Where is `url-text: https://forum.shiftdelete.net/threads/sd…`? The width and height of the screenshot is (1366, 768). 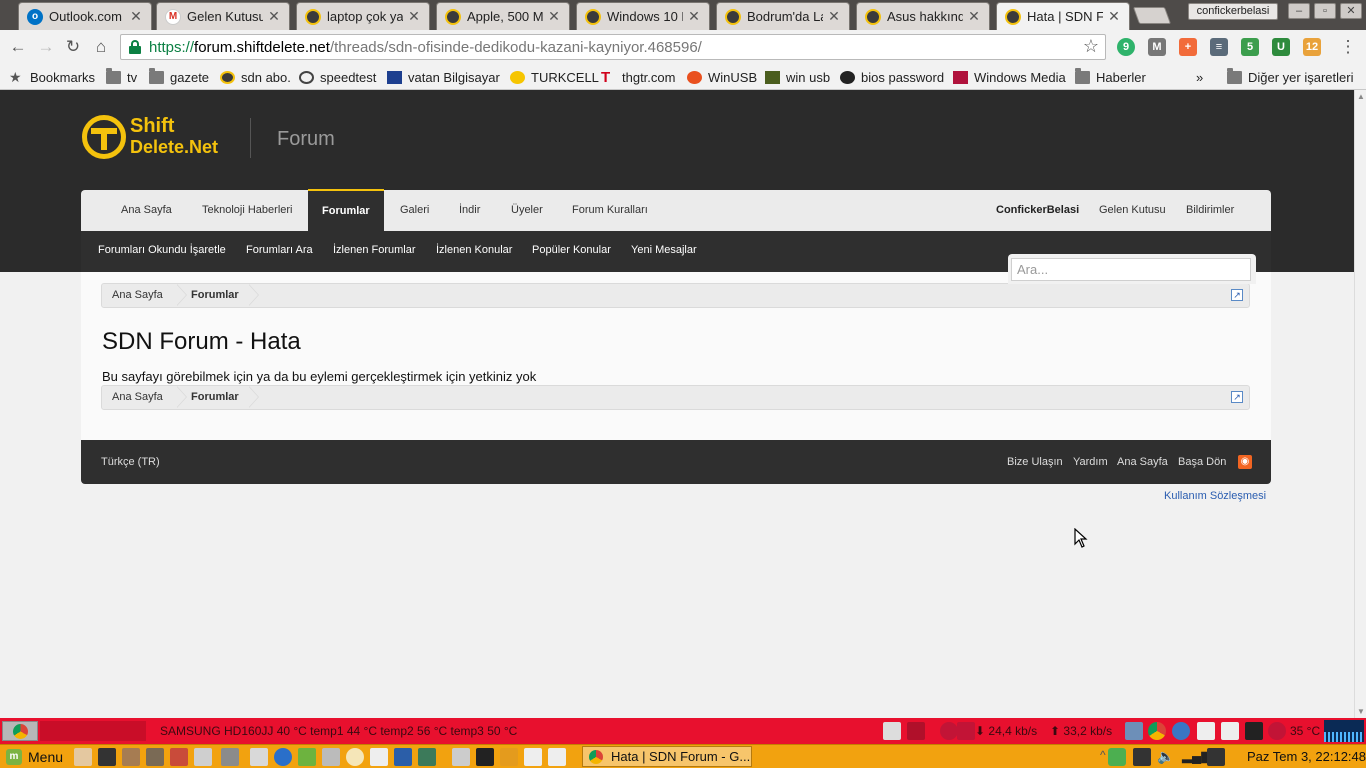 url-text: https://forum.shiftdelete.net/threads/sd… is located at coordinates (425, 47).